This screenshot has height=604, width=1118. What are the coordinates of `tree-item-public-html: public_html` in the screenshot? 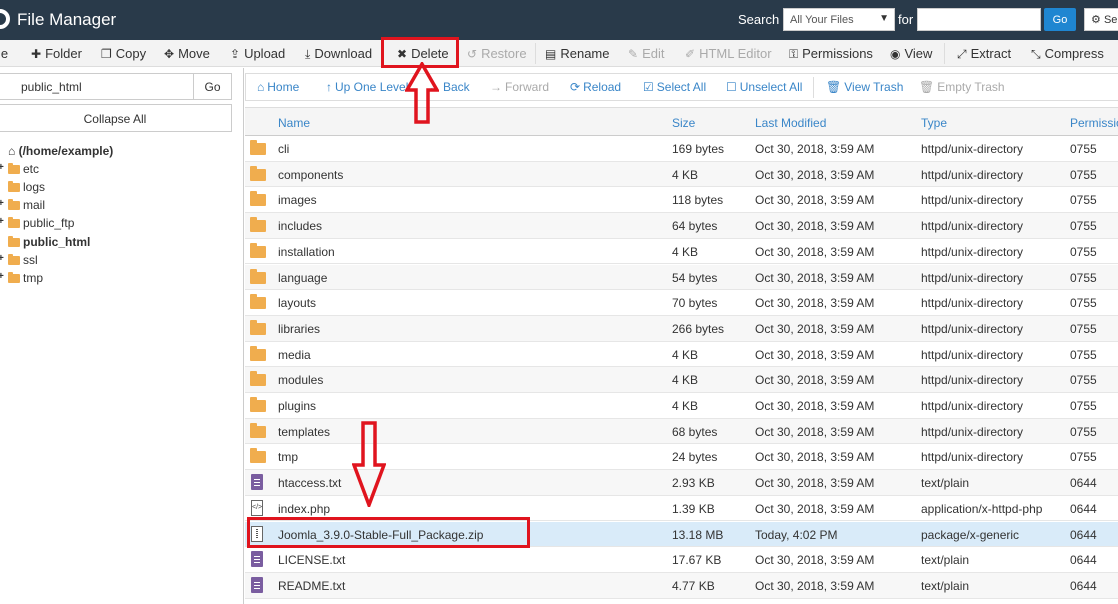 It's located at (49, 242).